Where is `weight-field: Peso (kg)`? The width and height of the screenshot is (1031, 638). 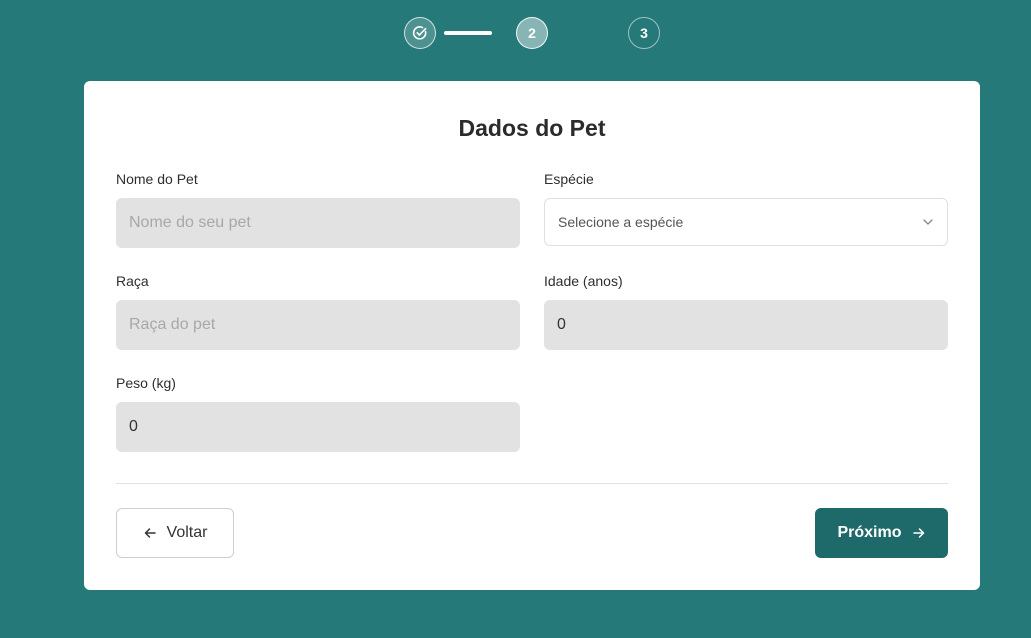
weight-field: Peso (kg) is located at coordinates (318, 413).